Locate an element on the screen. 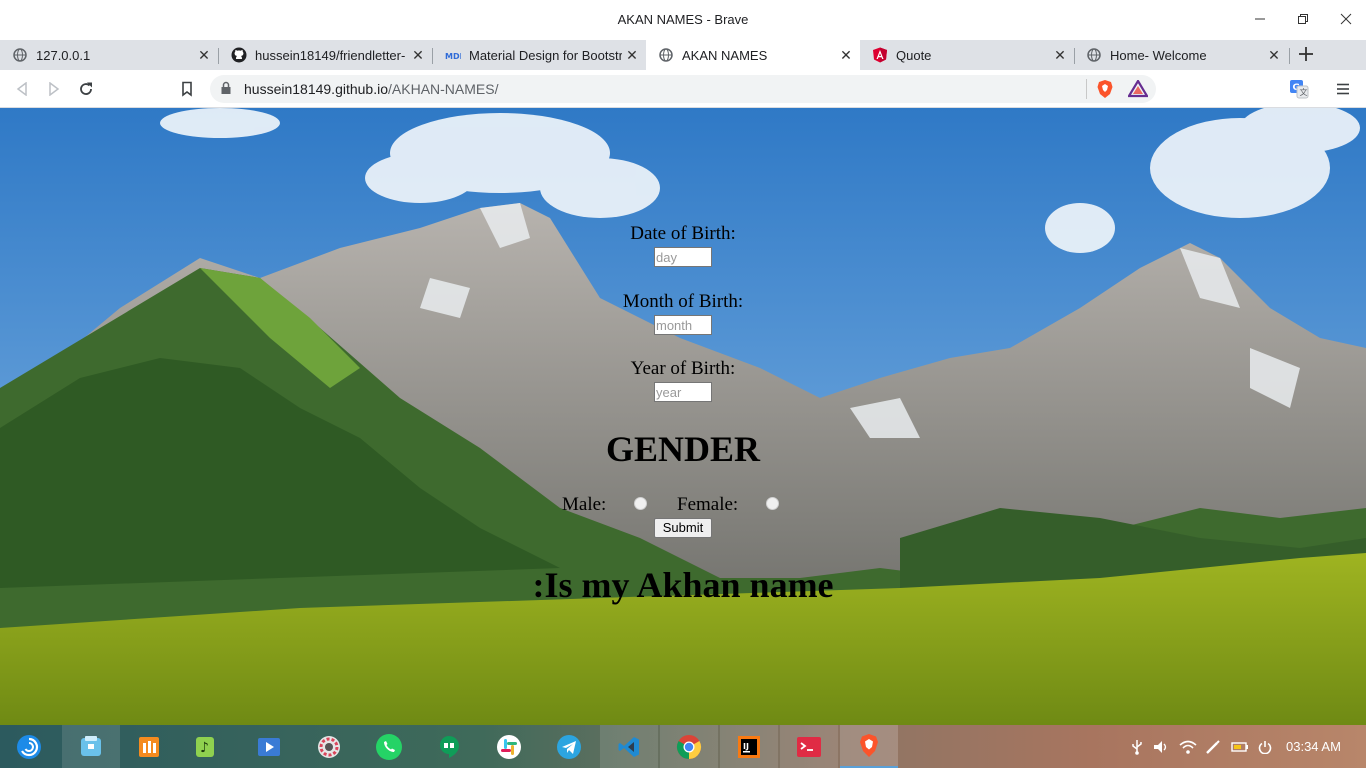  day-label: Date of Birth: is located at coordinates (683, 233).